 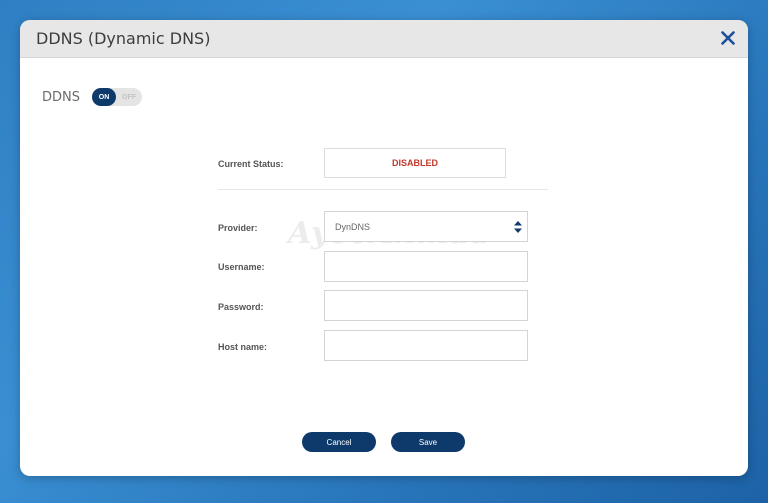 I want to click on cancel-button: Cancel, so click(x=339, y=442).